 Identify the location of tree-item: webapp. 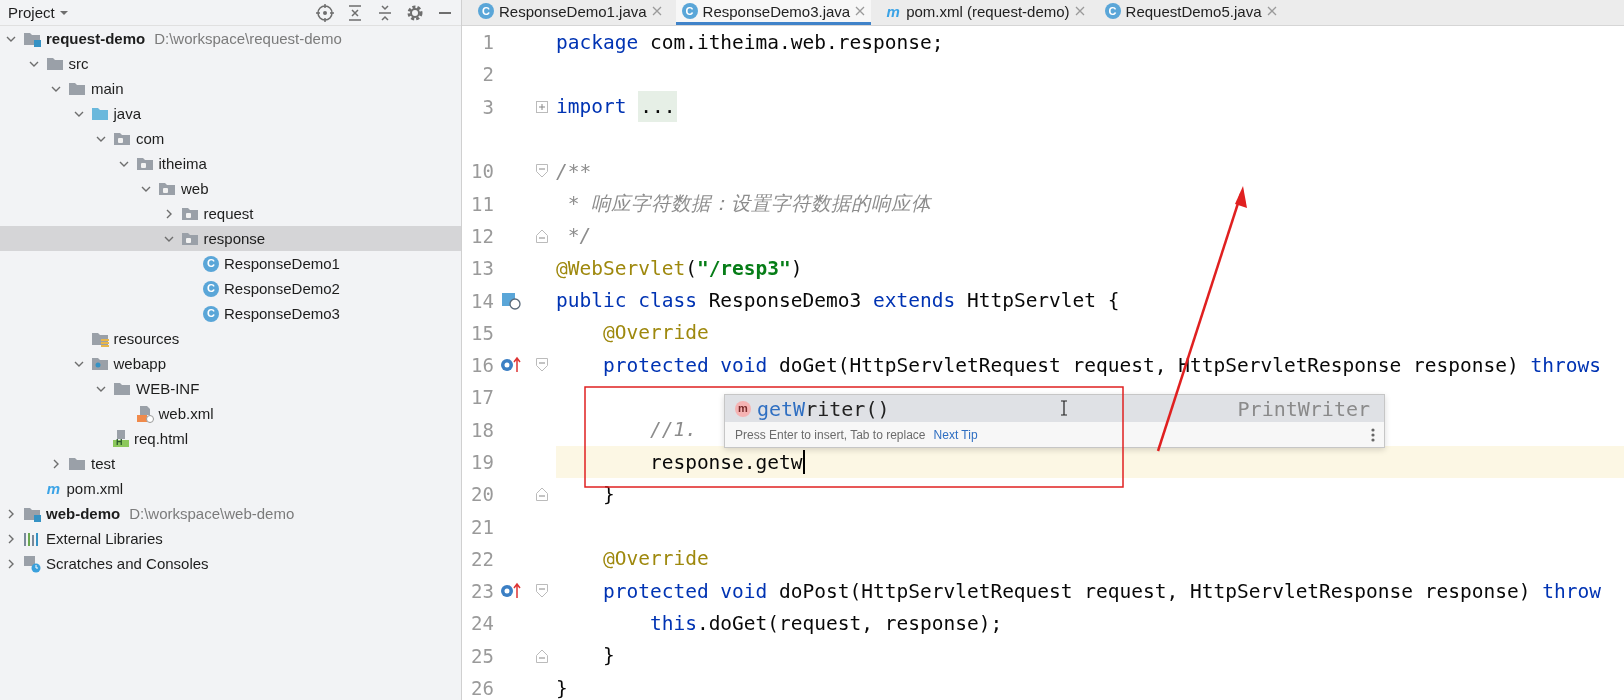
(230, 363).